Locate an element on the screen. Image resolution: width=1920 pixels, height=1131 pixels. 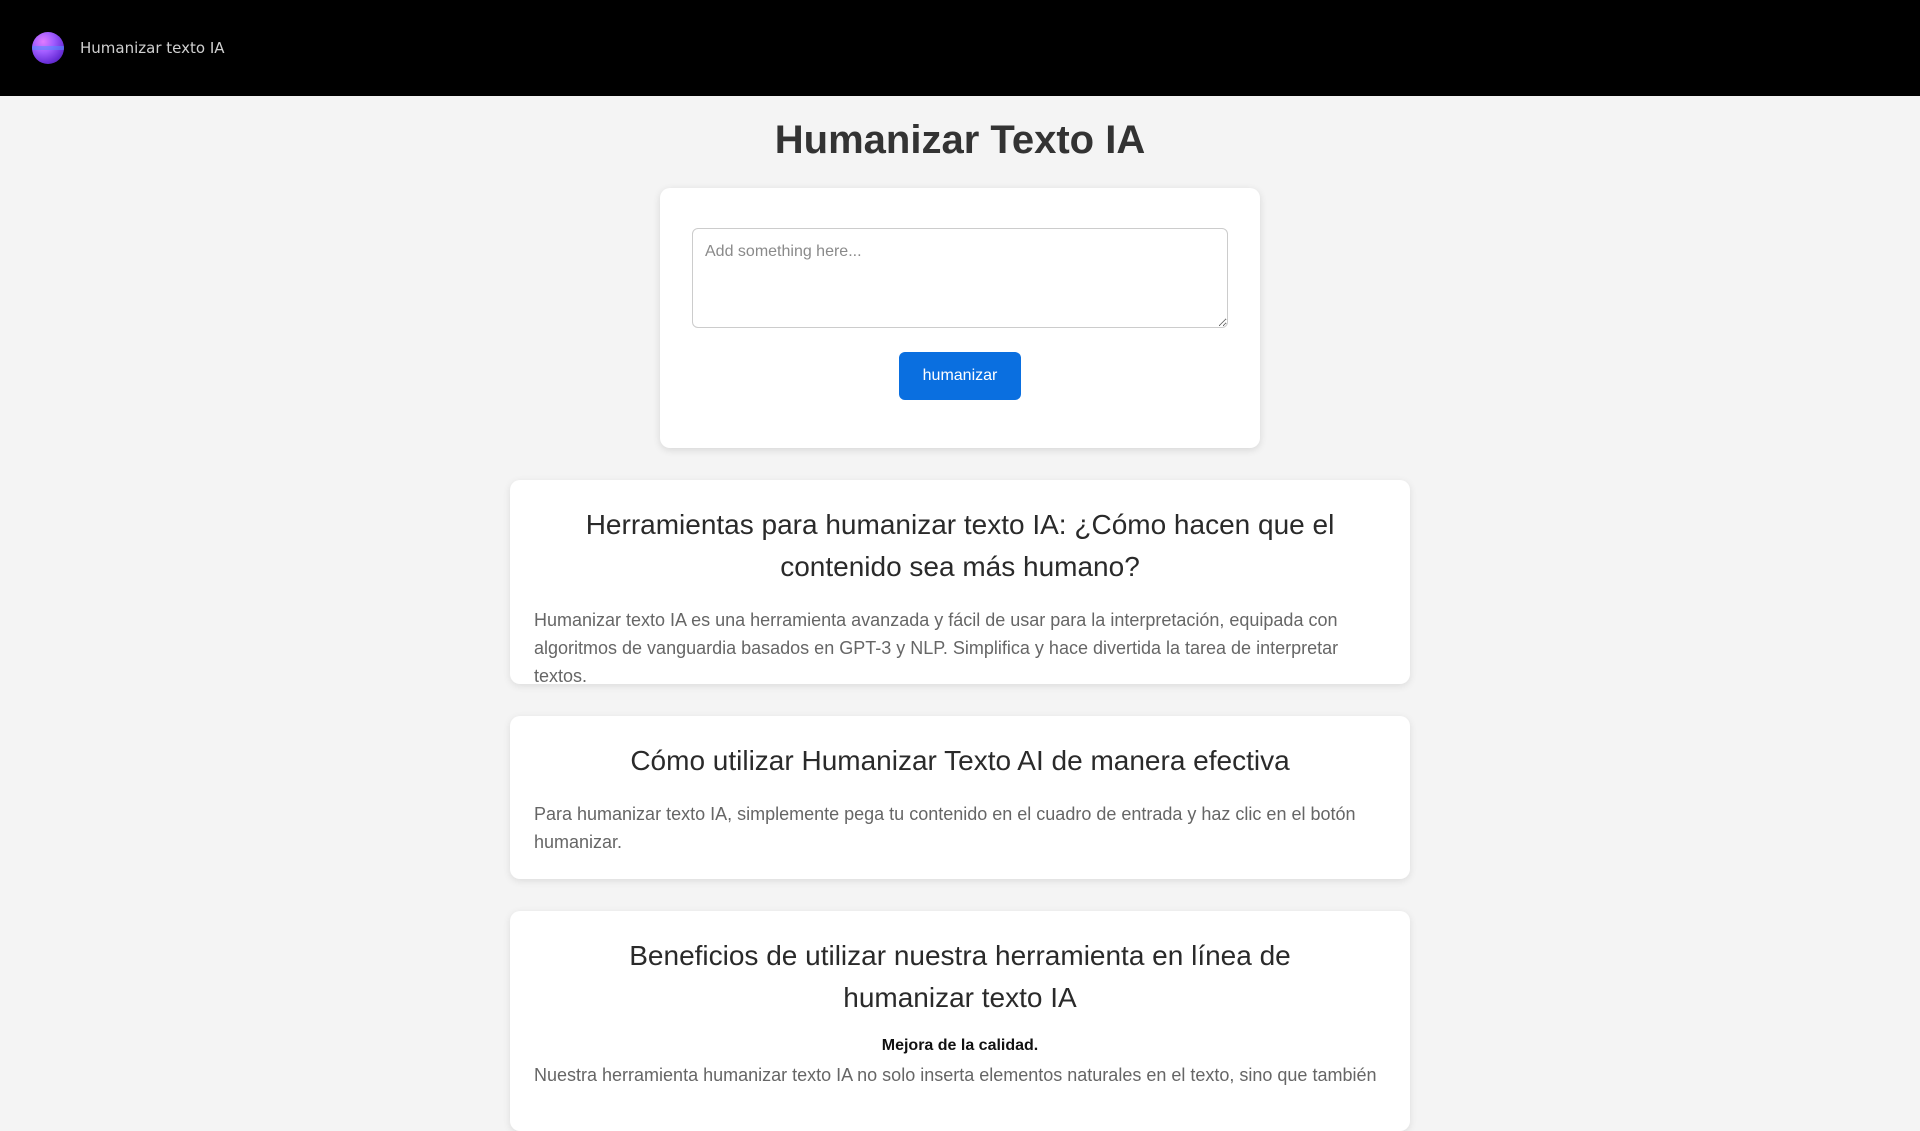
brand-logo-icon is located at coordinates (48, 48).